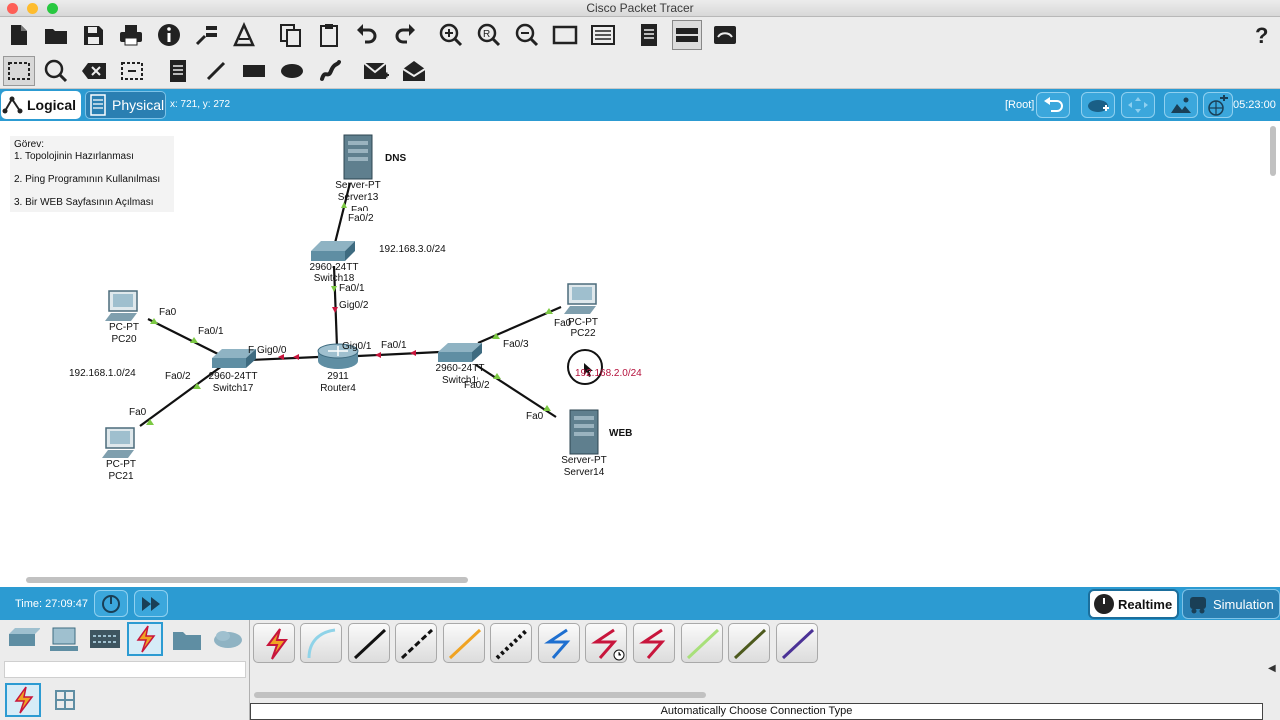  Describe the element at coordinates (606, 643) in the screenshot. I see `serial-dce-icon` at that location.